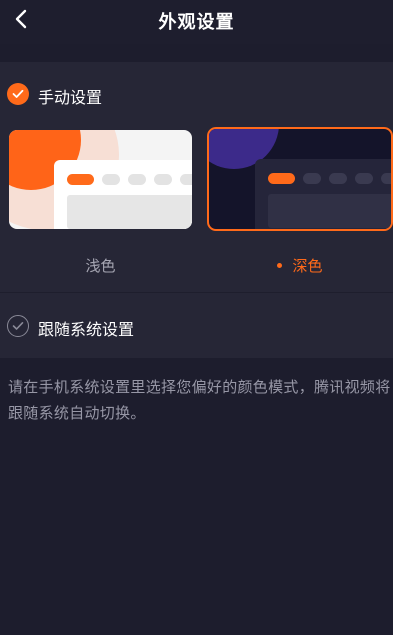  I want to click on light-preview-active-tab, so click(80, 179).